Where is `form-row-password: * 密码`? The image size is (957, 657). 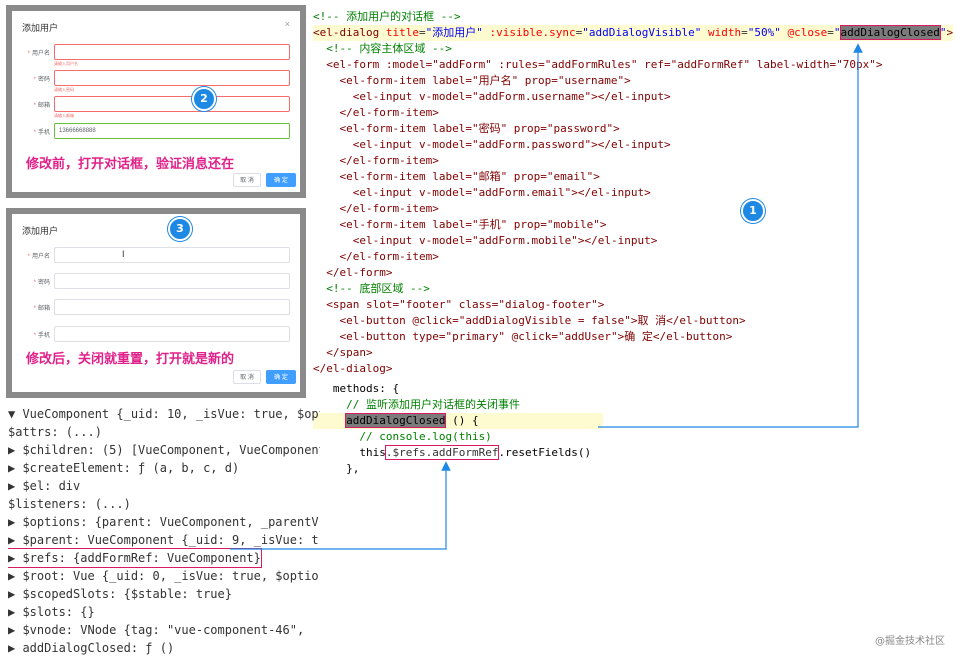
form-row-password: * 密码 is located at coordinates (156, 281).